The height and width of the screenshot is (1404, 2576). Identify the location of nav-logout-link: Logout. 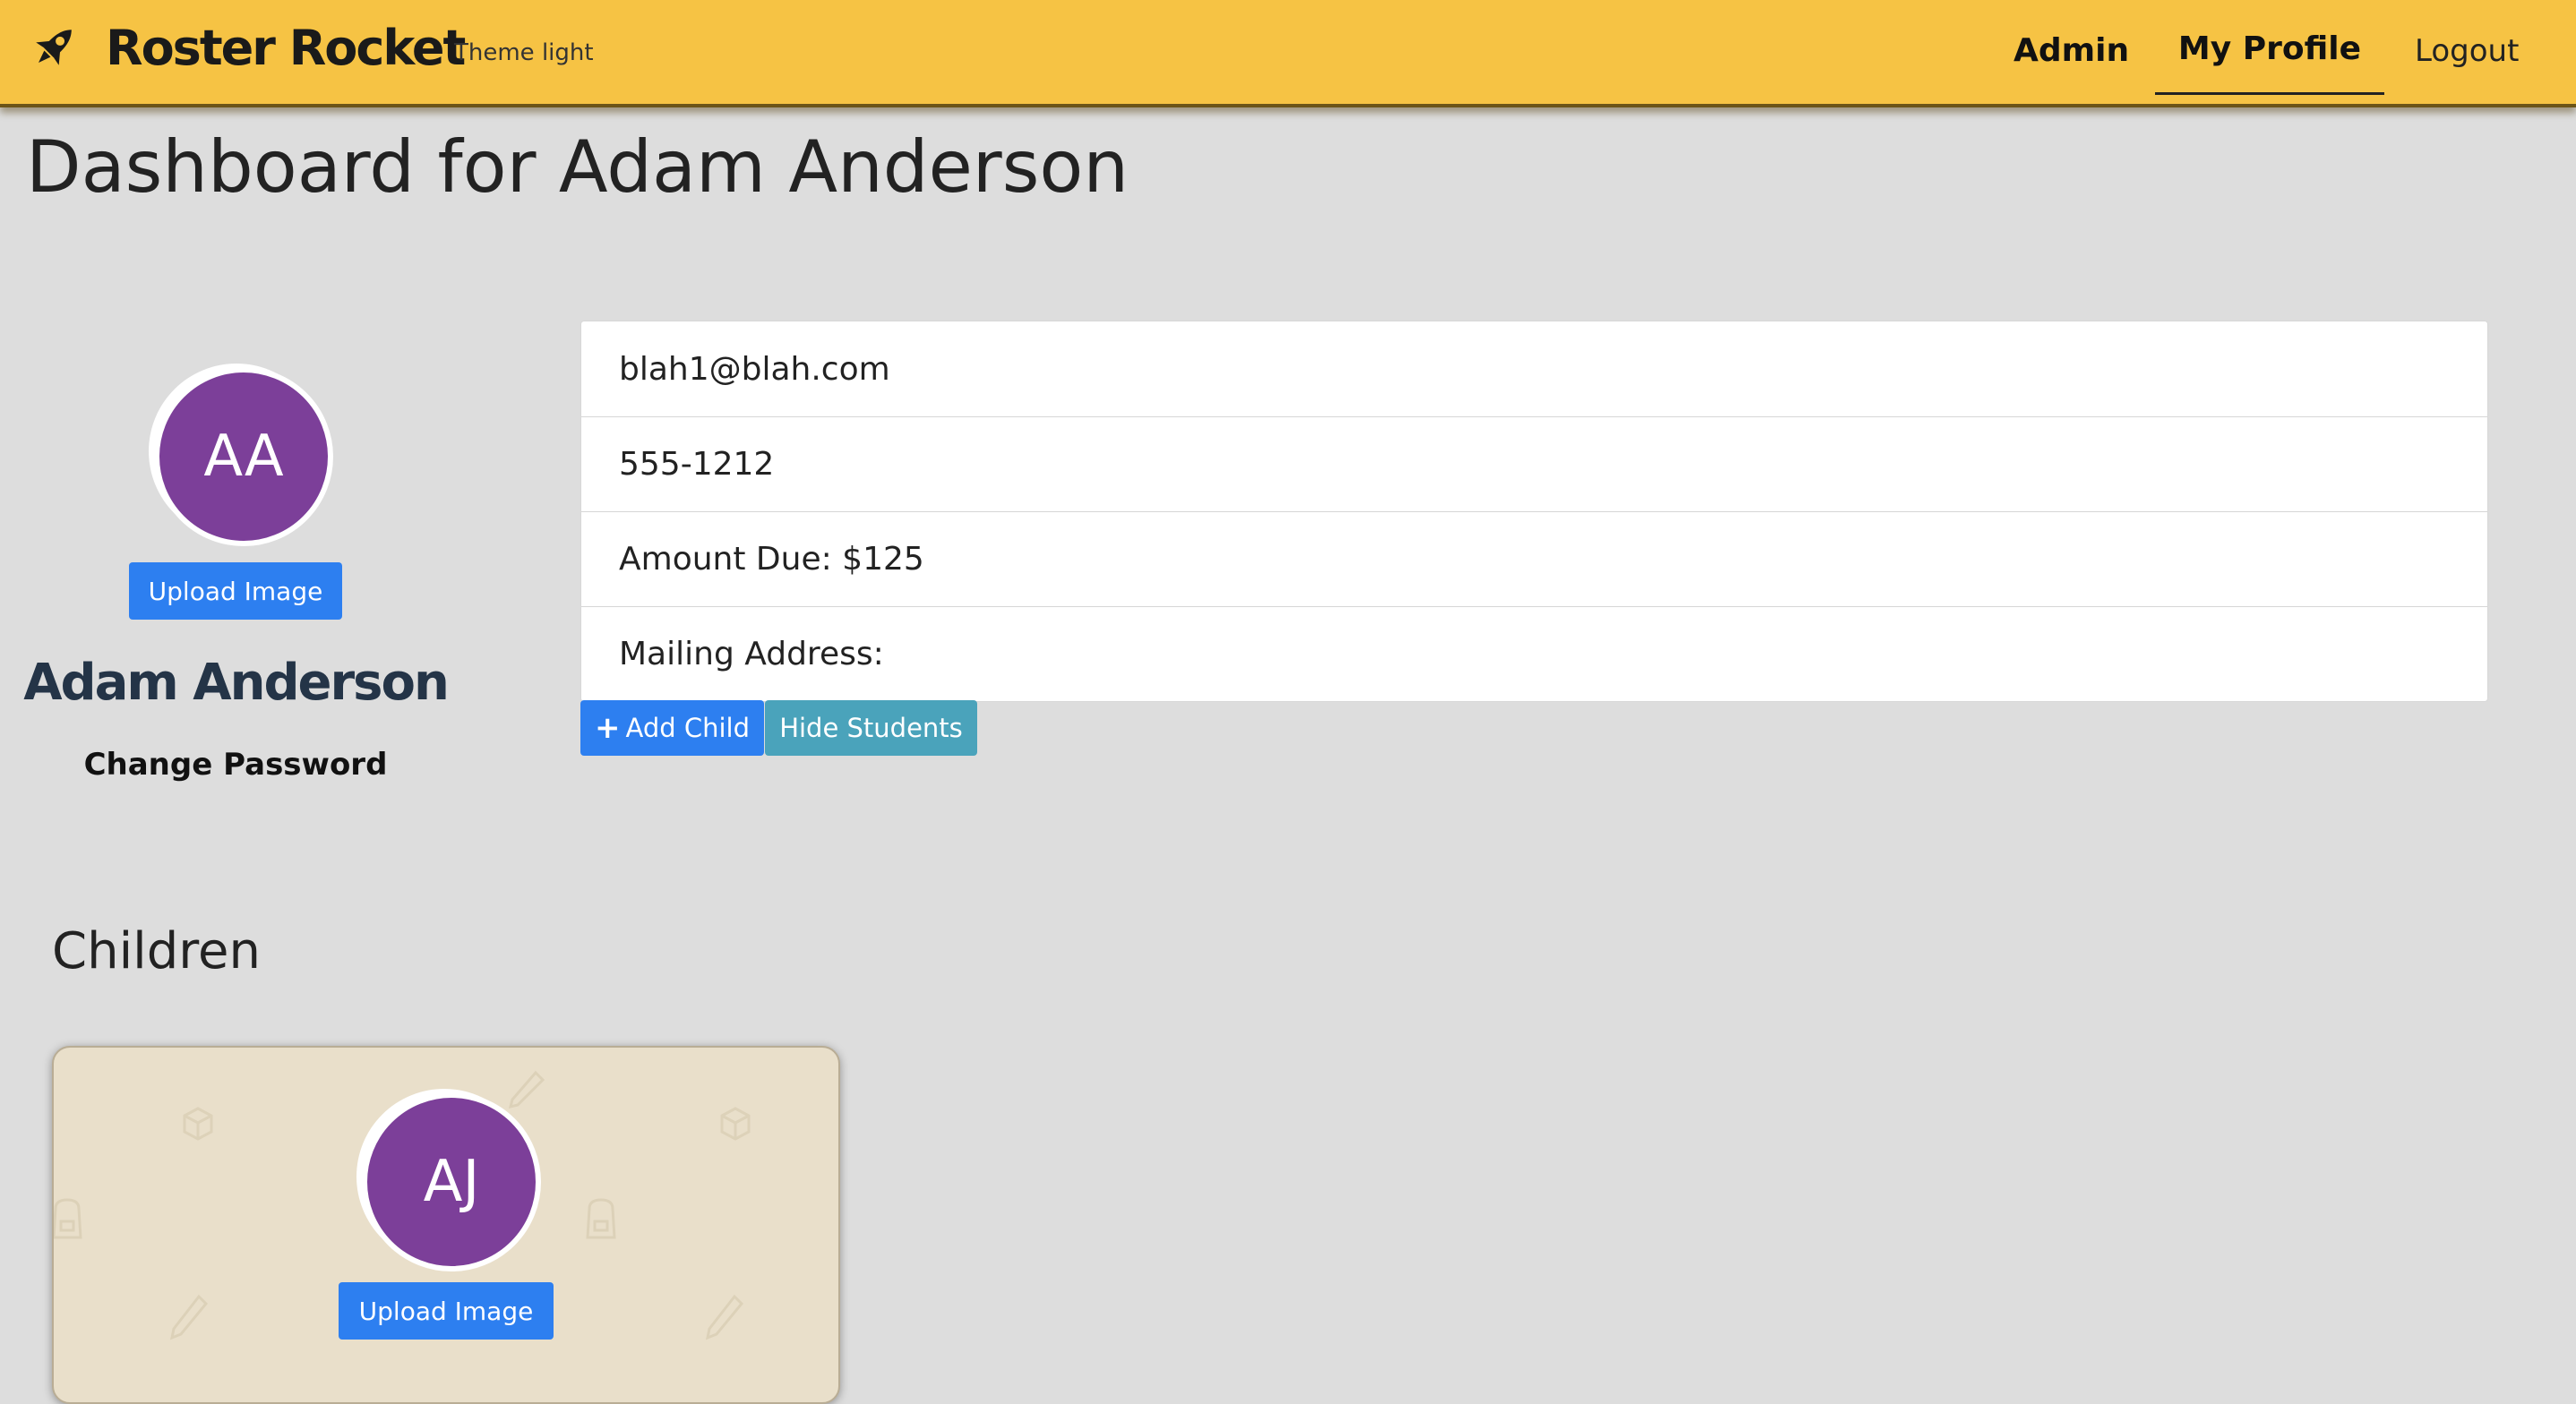
(2467, 51).